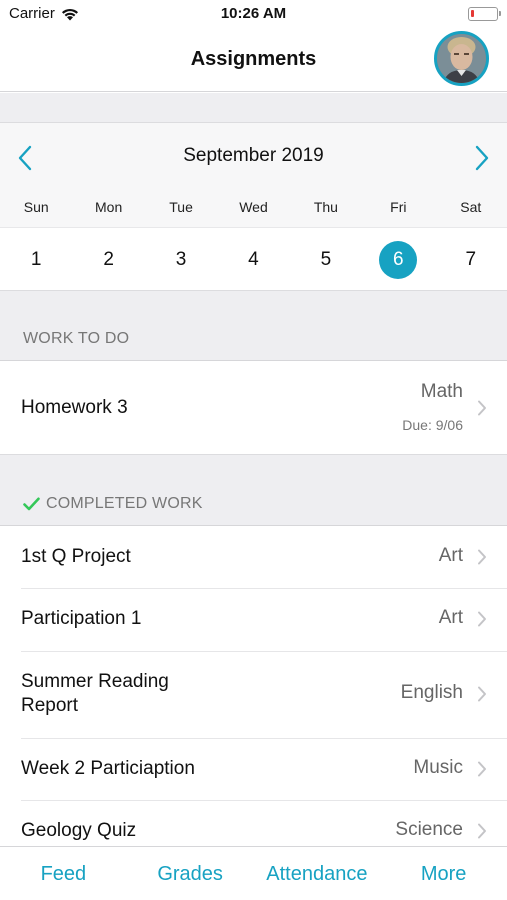 The width and height of the screenshot is (507, 900). What do you see at coordinates (441, 391) in the screenshot?
I see `assignment-subject: Math` at bounding box center [441, 391].